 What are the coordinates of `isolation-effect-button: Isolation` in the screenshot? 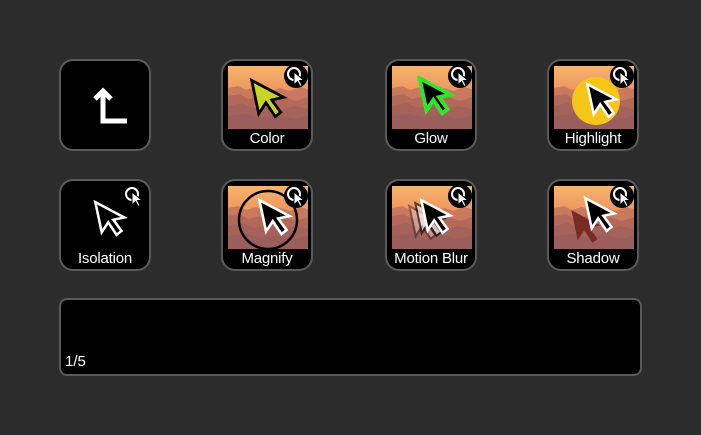 It's located at (105, 225).